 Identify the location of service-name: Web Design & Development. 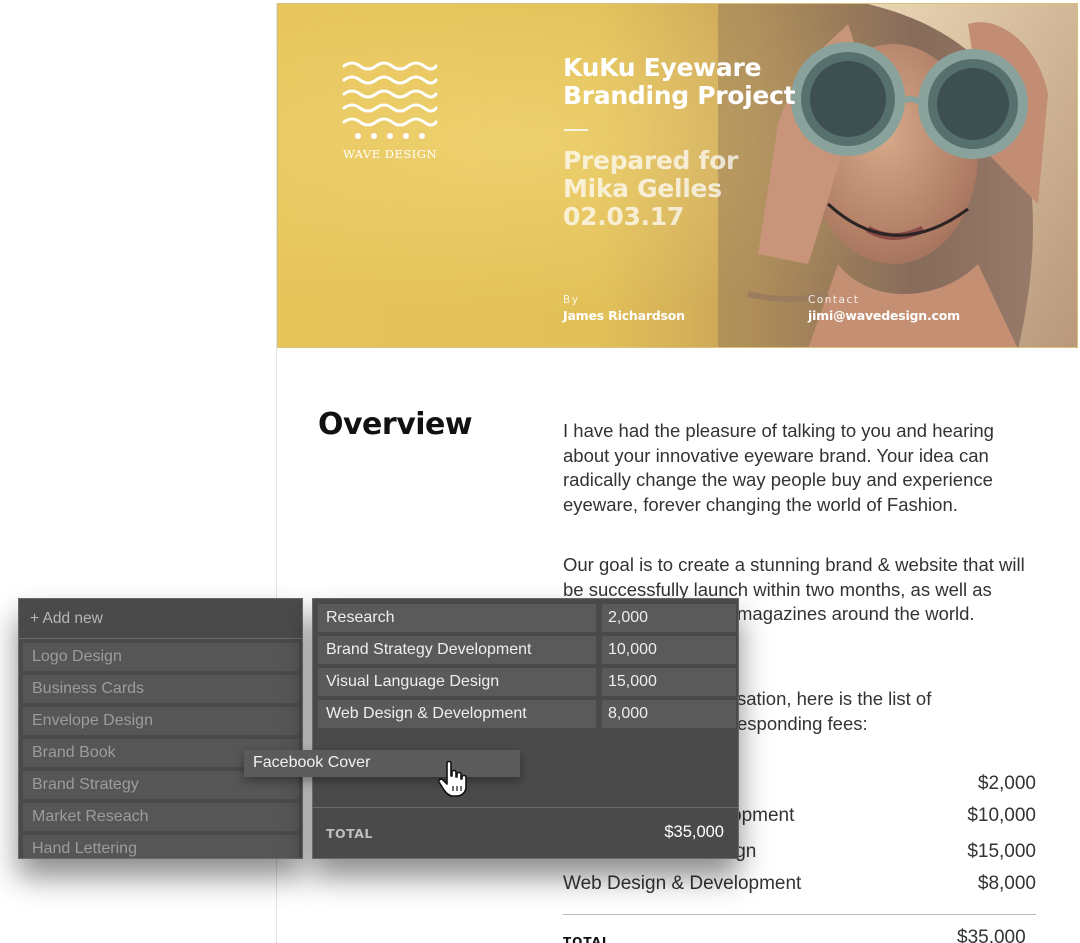
(457, 714).